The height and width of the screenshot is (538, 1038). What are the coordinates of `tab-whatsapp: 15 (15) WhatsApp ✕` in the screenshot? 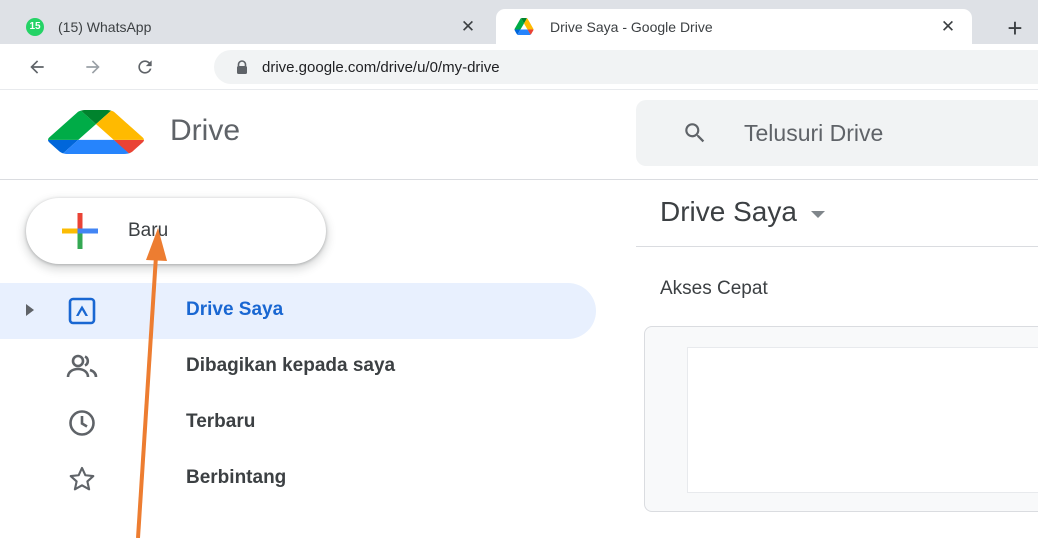 It's located at (253, 26).